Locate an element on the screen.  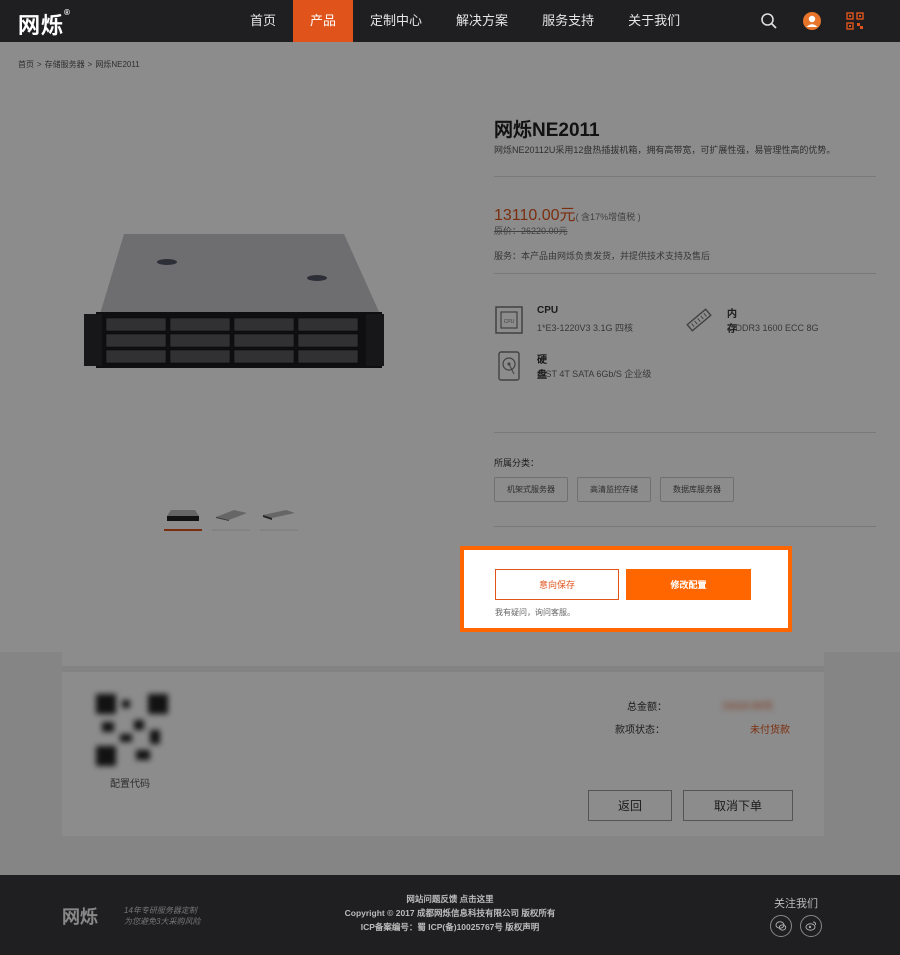
payment-status-value: 未付货款 is located at coordinates (770, 730).